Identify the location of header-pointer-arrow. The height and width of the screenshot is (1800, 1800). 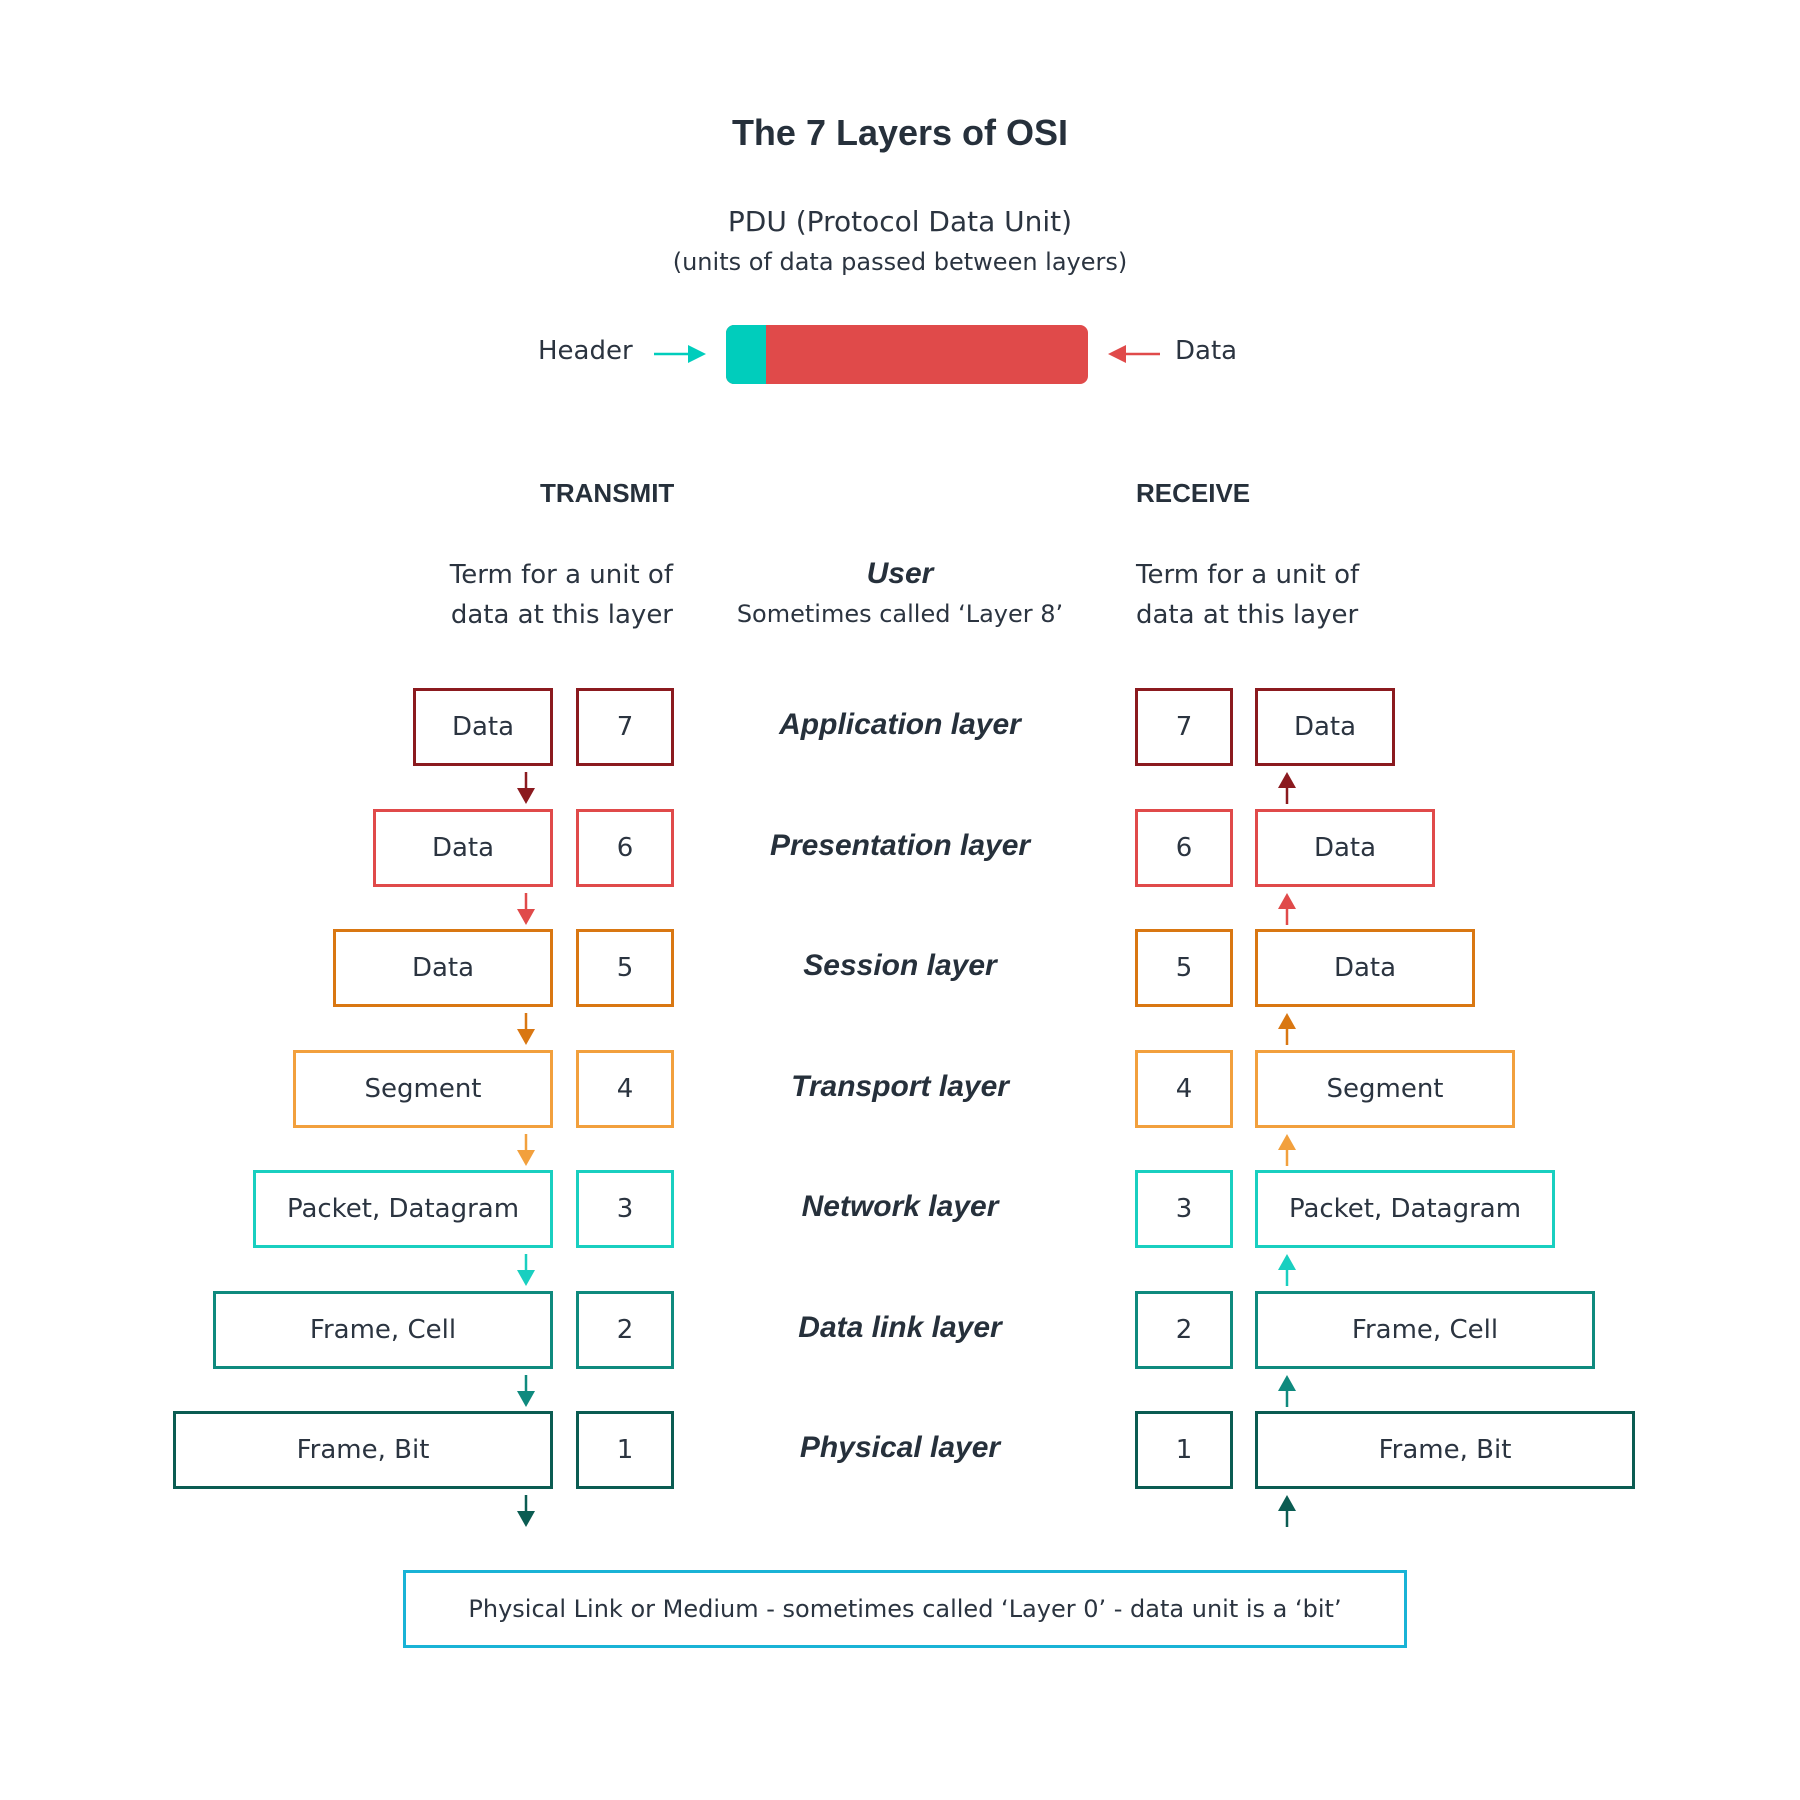
(680, 354).